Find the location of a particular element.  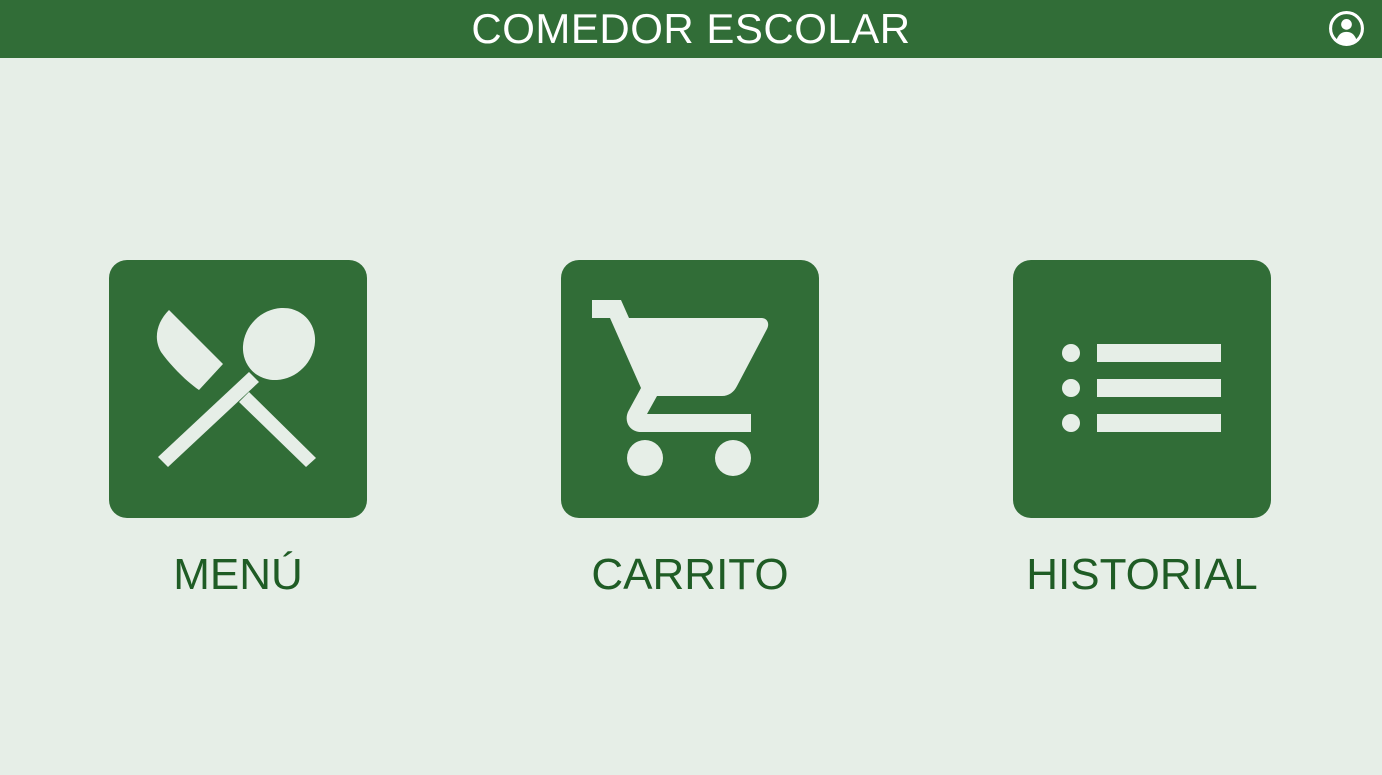

cart-tile-label: CARRITO is located at coordinates (690, 574).